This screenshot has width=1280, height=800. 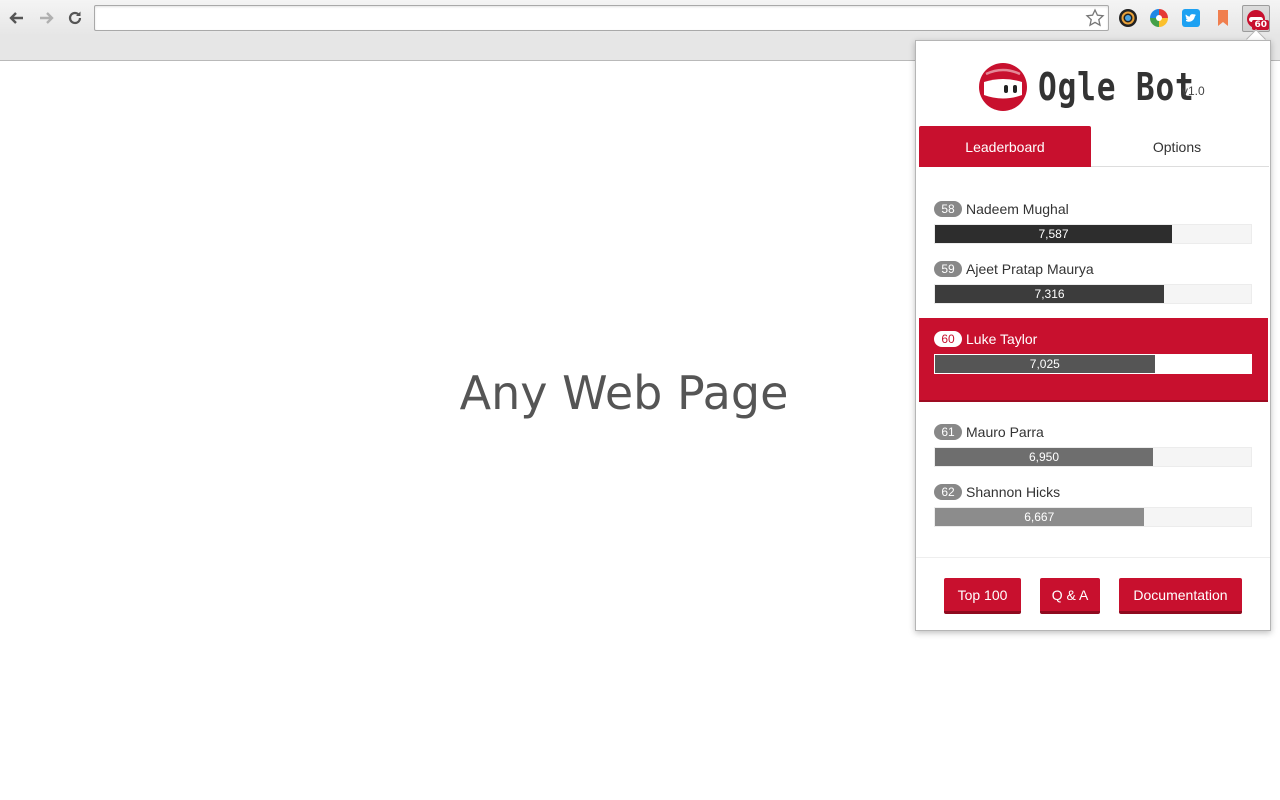 What do you see at coordinates (948, 269) in the screenshot?
I see `rank-badge: 59` at bounding box center [948, 269].